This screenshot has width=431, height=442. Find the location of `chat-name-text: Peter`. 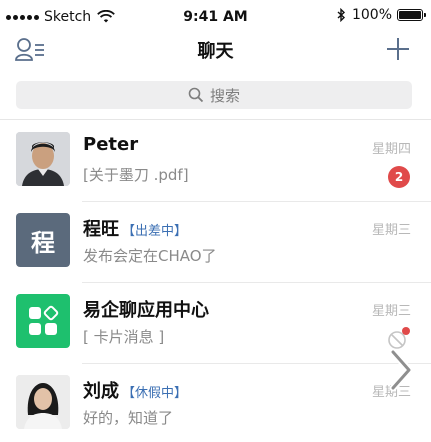

chat-name-text: Peter is located at coordinates (111, 144).